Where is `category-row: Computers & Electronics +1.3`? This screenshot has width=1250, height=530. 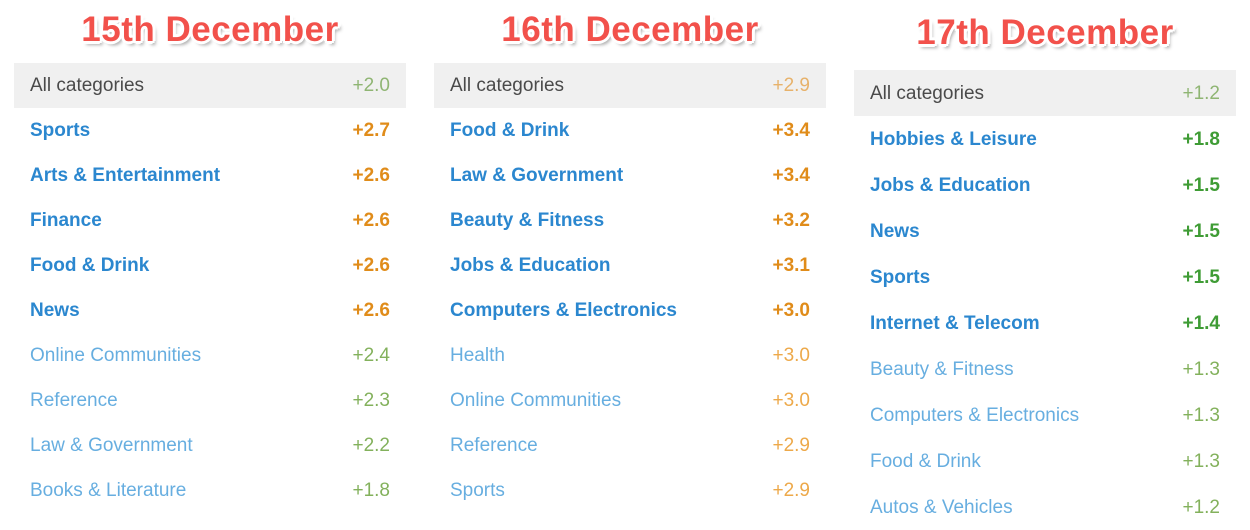 category-row: Computers & Electronics +1.3 is located at coordinates (1045, 415).